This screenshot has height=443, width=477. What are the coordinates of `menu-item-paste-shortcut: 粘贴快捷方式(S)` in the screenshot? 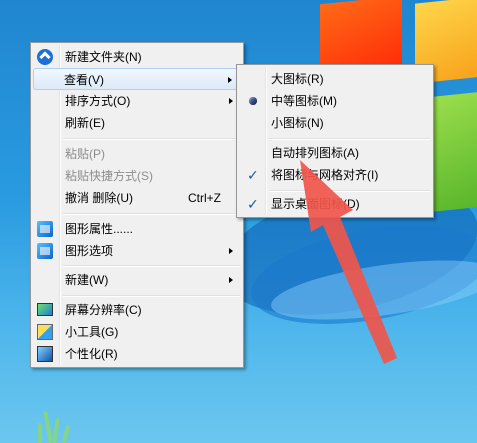 It's located at (137, 176).